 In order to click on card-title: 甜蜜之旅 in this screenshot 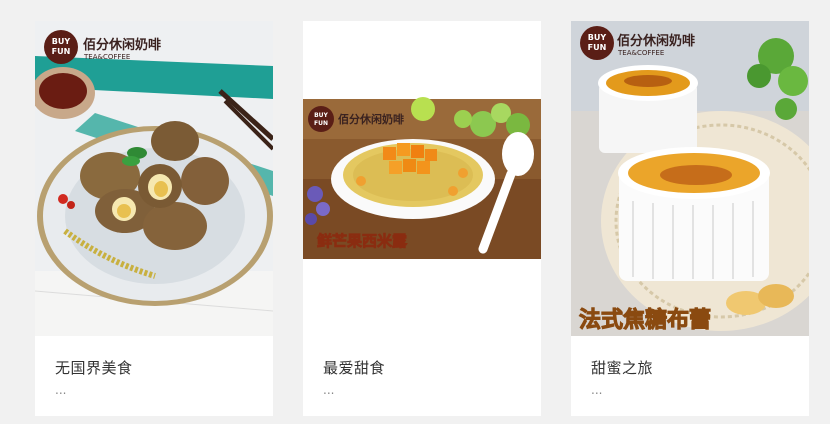, I will do `click(622, 367)`.